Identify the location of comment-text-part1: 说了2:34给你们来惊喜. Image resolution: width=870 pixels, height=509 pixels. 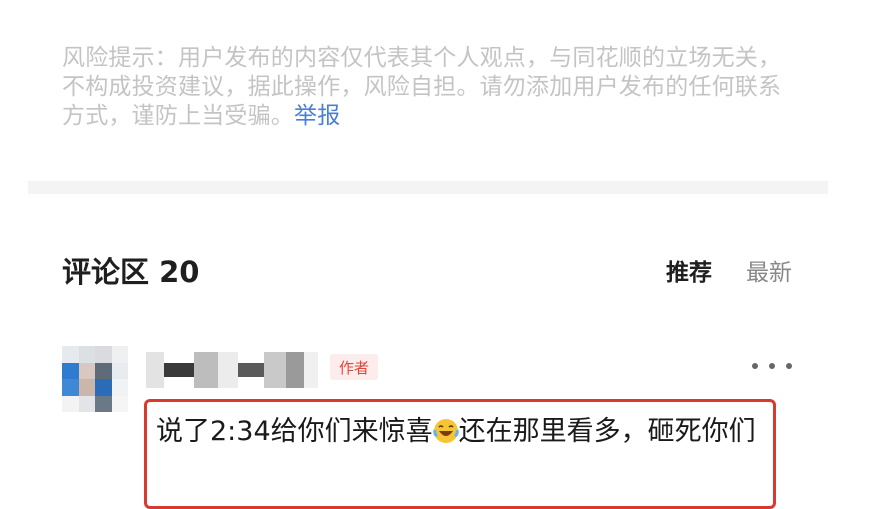
(294, 431).